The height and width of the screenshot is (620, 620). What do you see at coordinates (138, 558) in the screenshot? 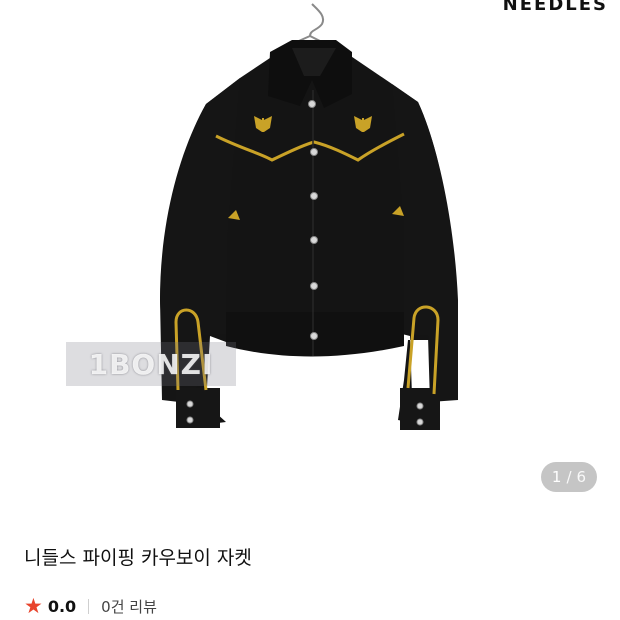
I see `product-title: 니들스 파이핑 카우보이 자켓` at bounding box center [138, 558].